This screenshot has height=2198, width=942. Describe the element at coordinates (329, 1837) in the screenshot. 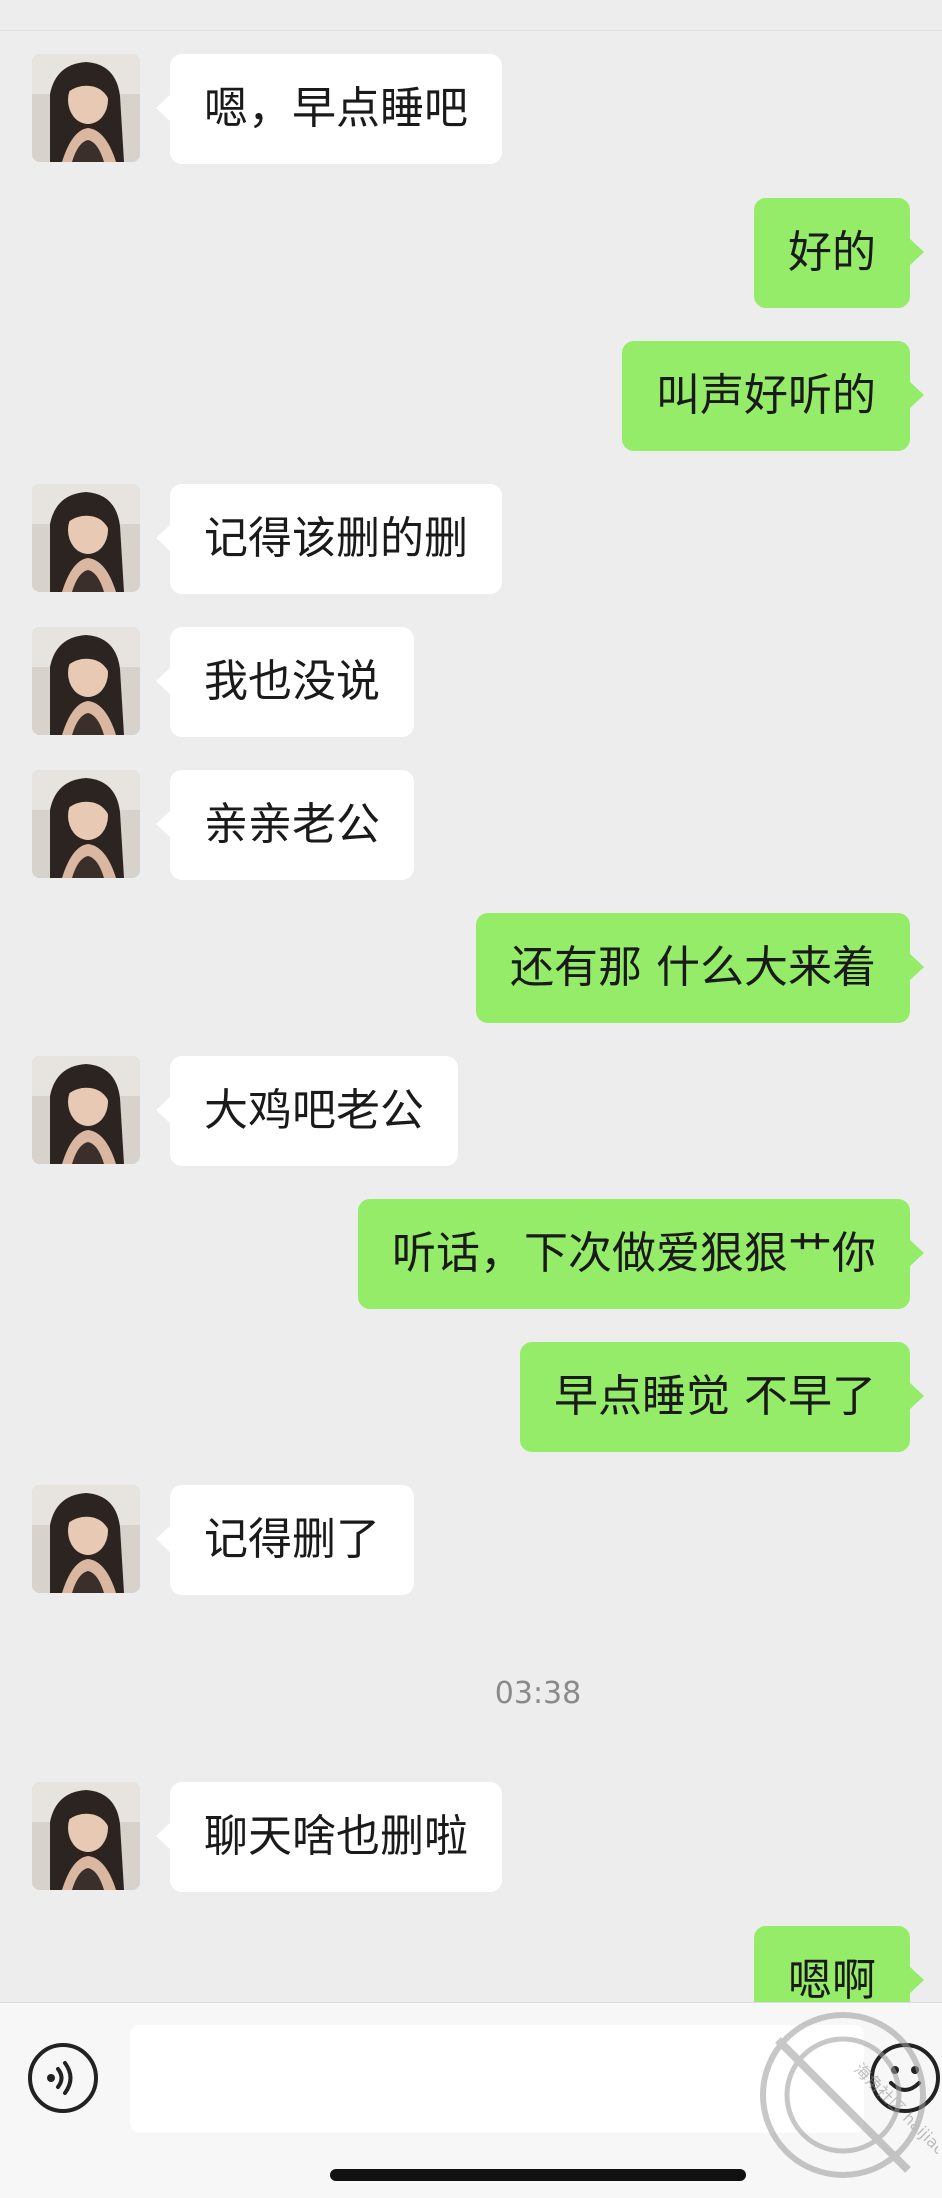

I see `incoming-message-bubble: 聊天啥也删啦` at that location.